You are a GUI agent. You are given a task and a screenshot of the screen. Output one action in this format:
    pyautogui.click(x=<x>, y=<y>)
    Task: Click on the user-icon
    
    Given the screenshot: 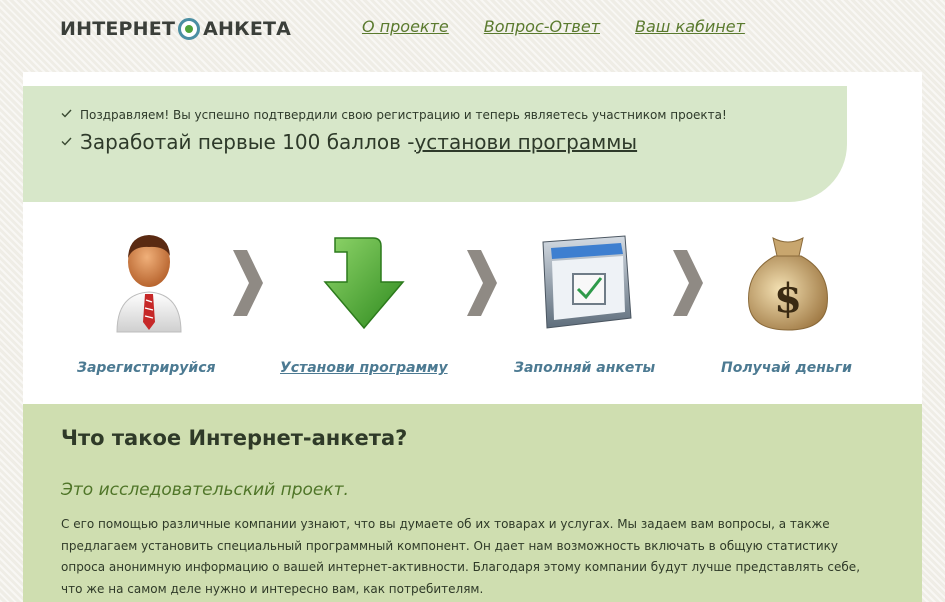 What is the action you would take?
    pyautogui.click(x=149, y=284)
    